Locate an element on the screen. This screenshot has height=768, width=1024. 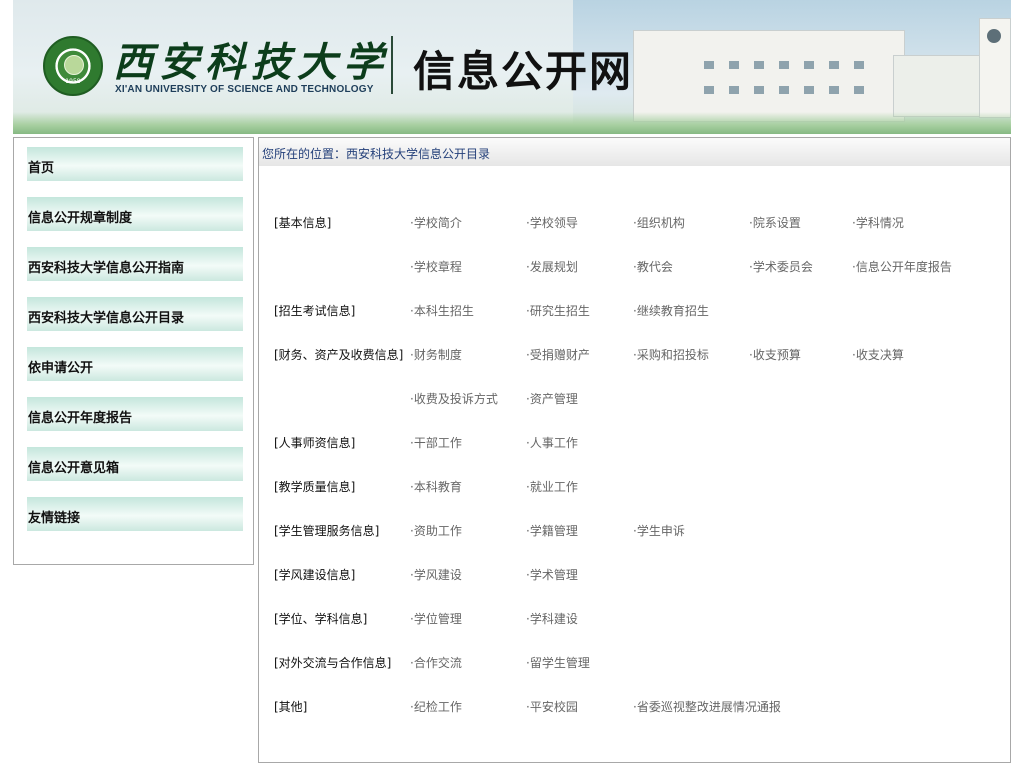
catalog-link: ·留学生管理 is located at coordinates (558, 662).